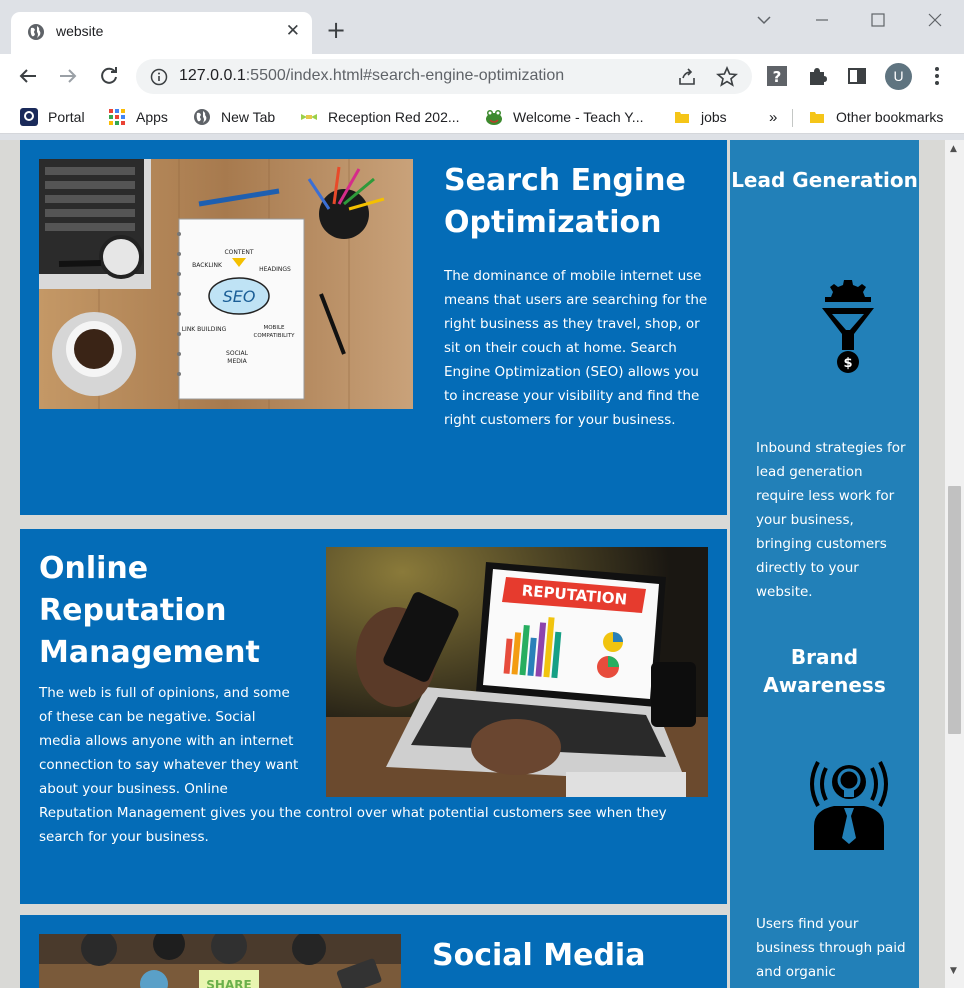  I want to click on svg-text: BACKLINK, so click(207, 265).